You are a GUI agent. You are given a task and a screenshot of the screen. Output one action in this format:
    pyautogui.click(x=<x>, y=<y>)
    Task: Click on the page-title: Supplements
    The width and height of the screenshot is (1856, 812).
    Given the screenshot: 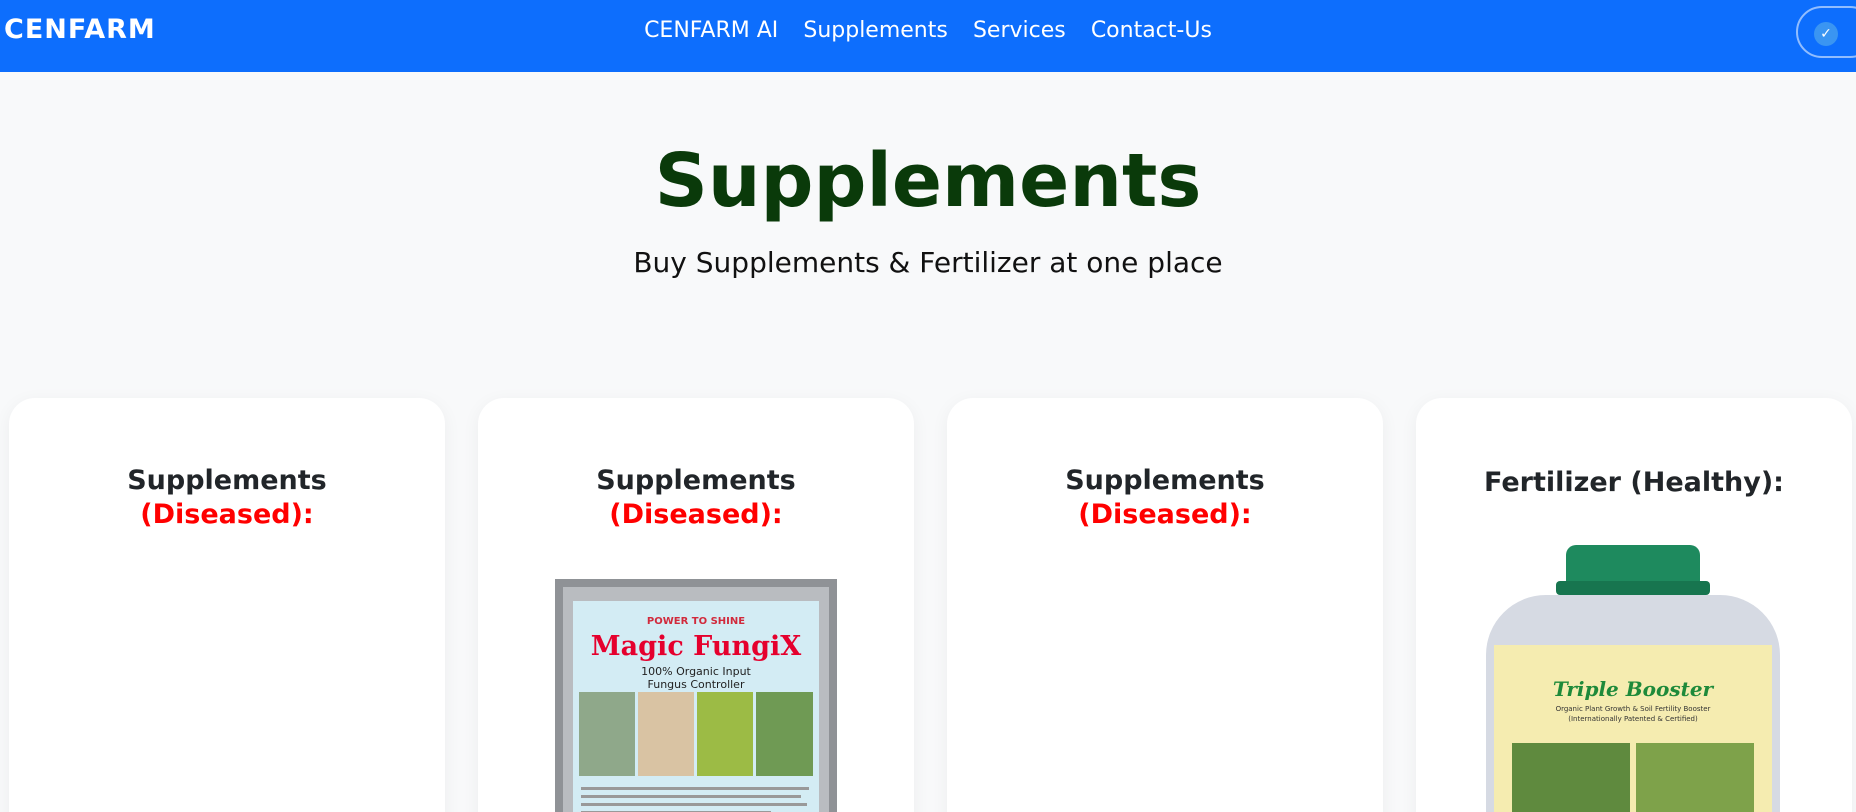 What is the action you would take?
    pyautogui.click(x=928, y=181)
    